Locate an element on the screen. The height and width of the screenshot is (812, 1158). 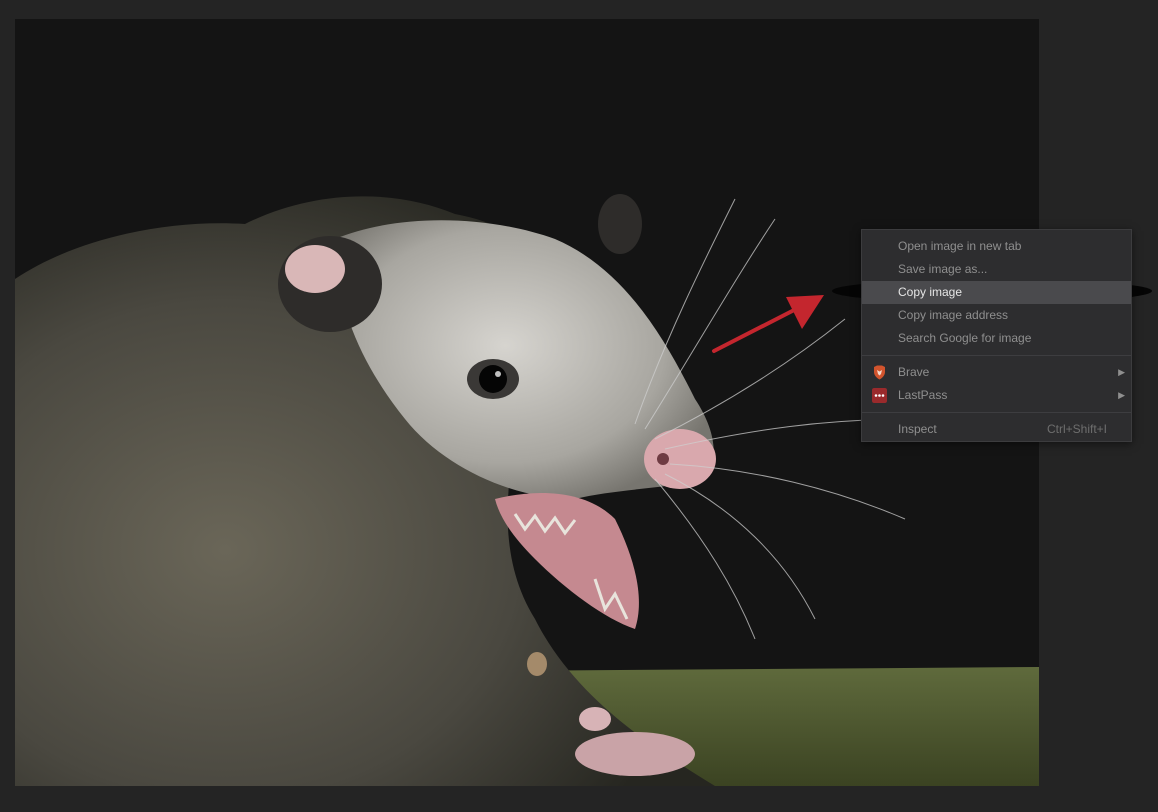
menu-item-search-google-for-image: Search Google for image is located at coordinates (996, 338).